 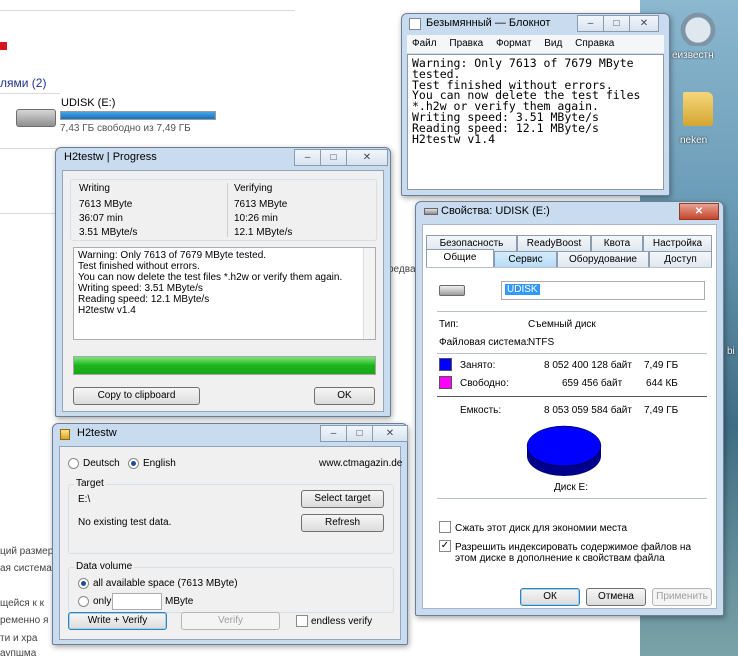 I want to click on volume-name-input: UDISK, so click(x=603, y=290).